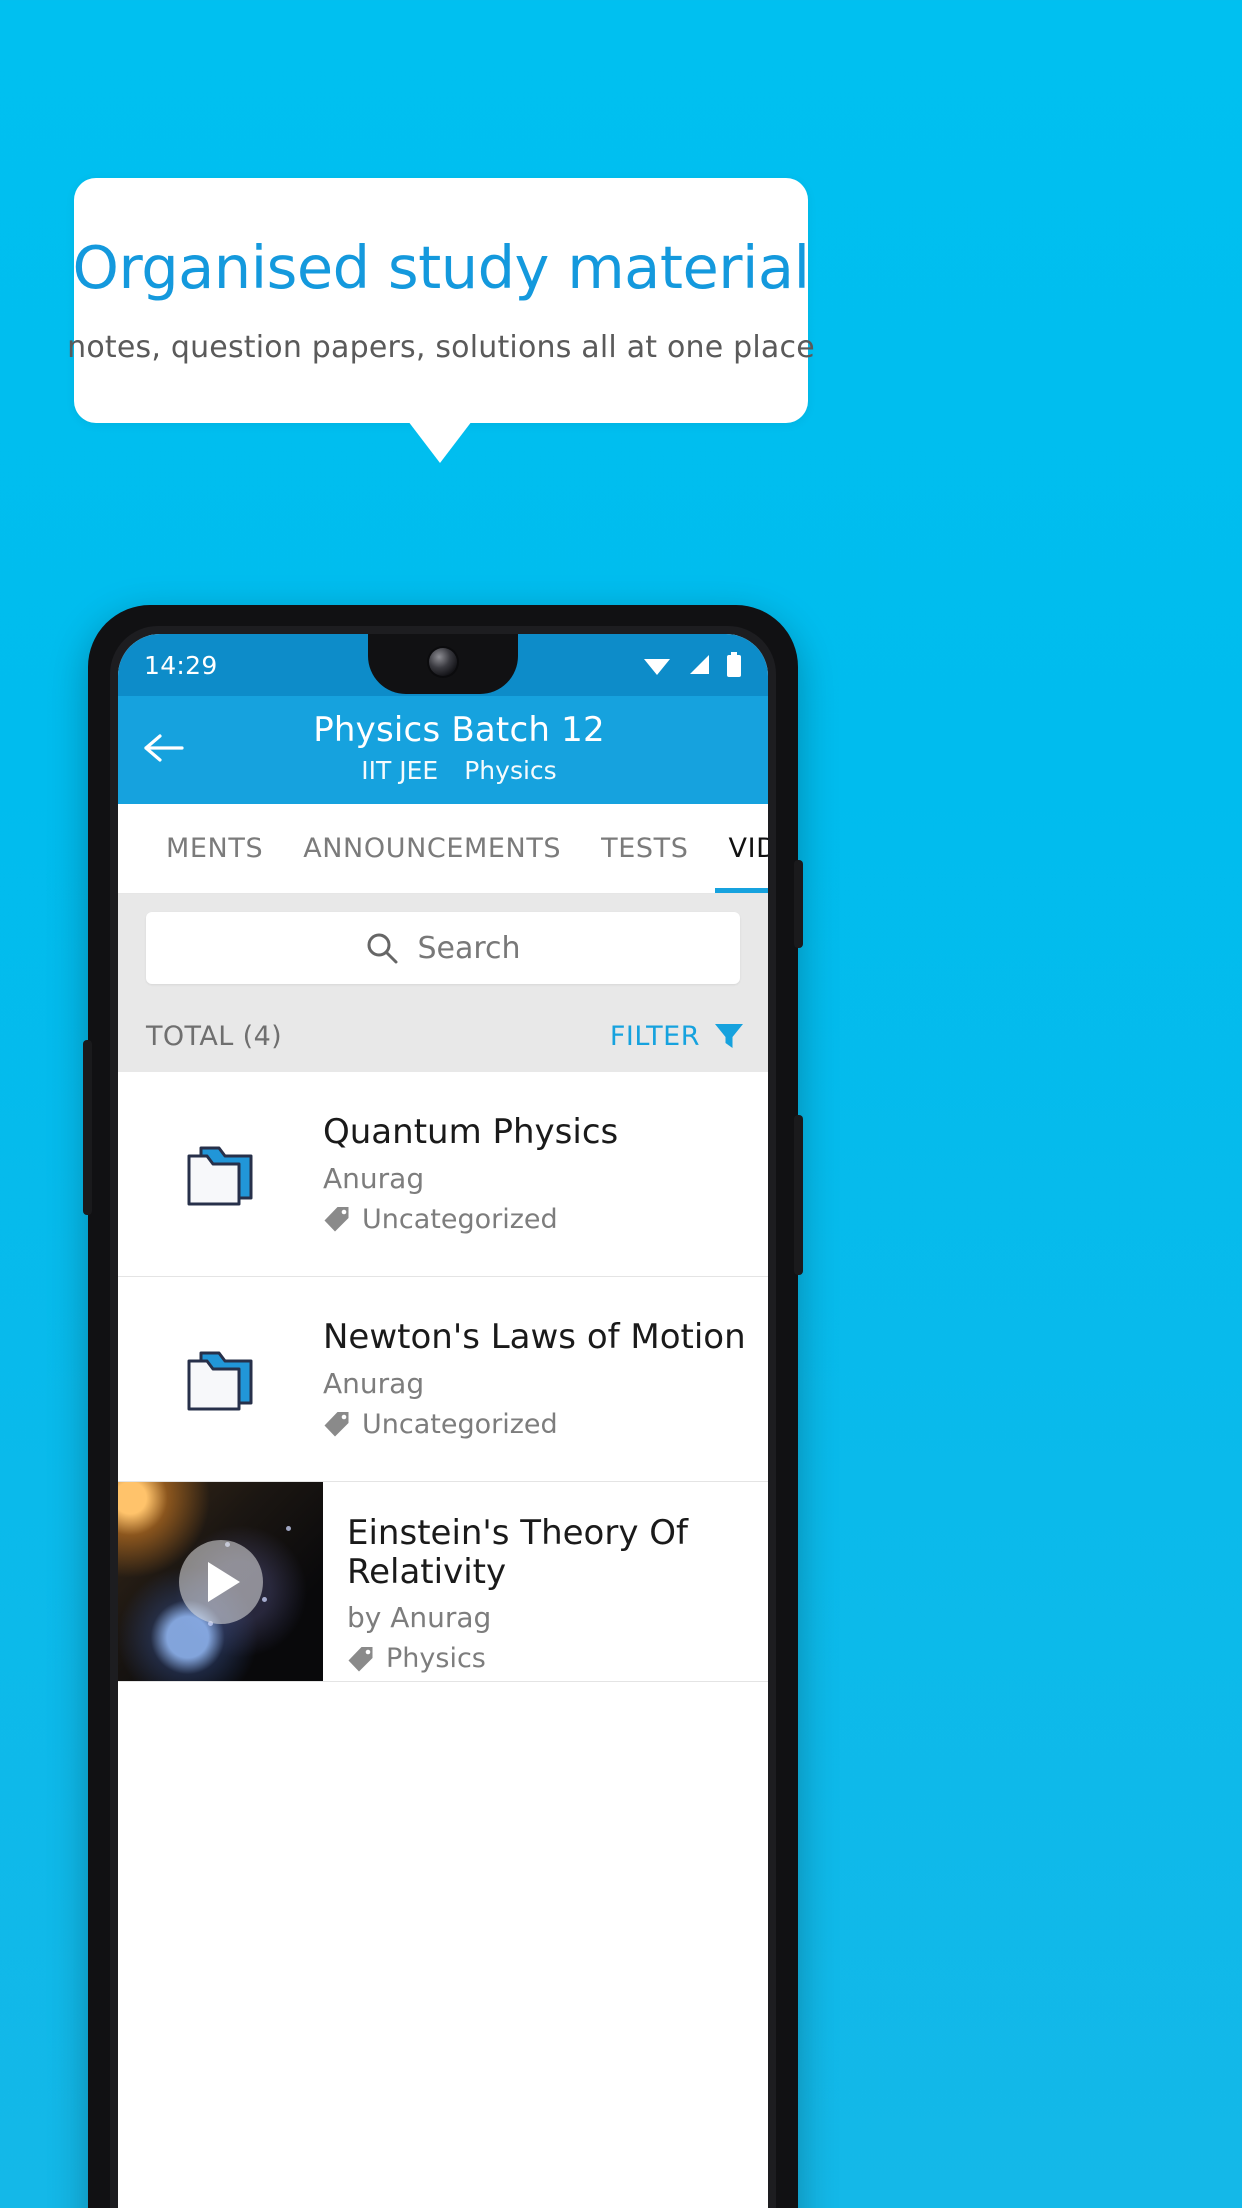  Describe the element at coordinates (164, 737) in the screenshot. I see `back-arrow-icon` at that location.